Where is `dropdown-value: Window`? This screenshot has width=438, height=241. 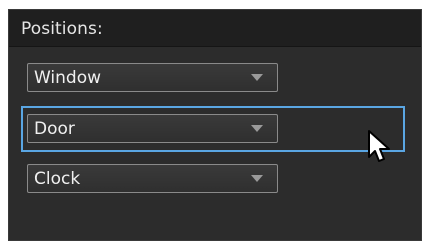 dropdown-value: Window is located at coordinates (68, 78).